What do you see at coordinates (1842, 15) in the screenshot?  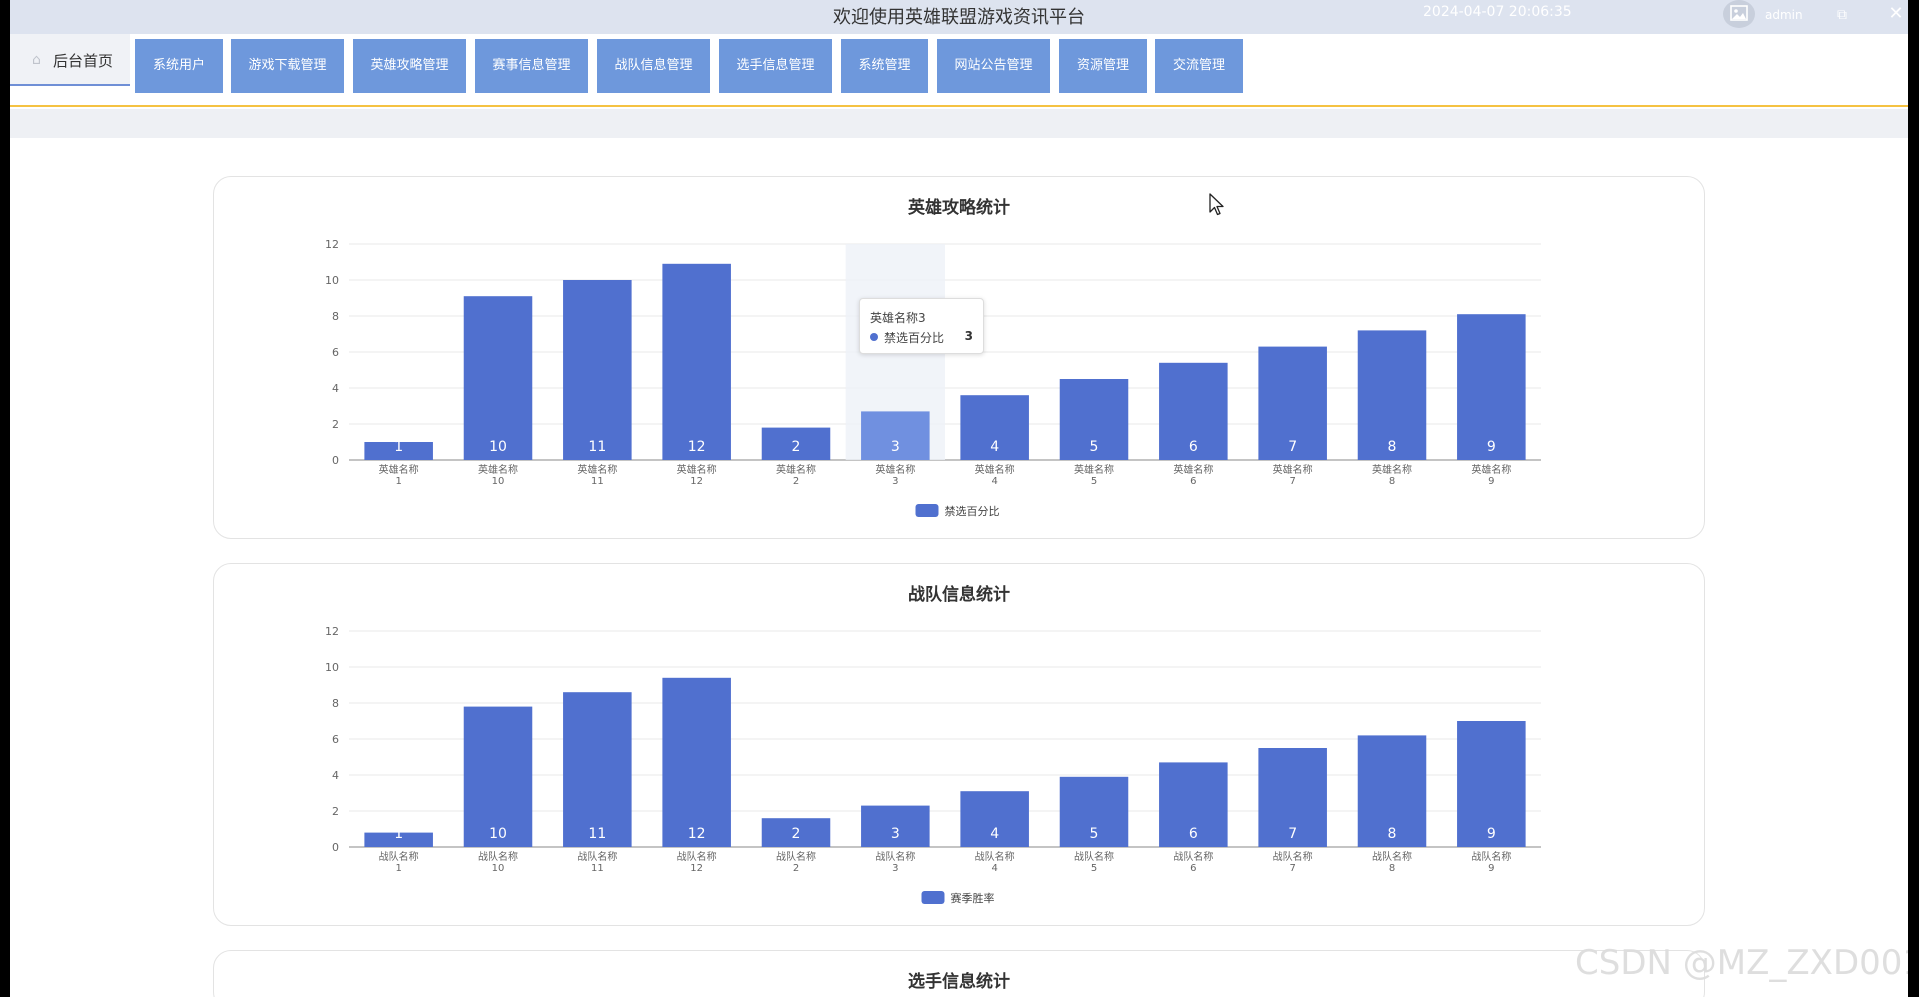 I see `restore-icon: ⧉` at bounding box center [1842, 15].